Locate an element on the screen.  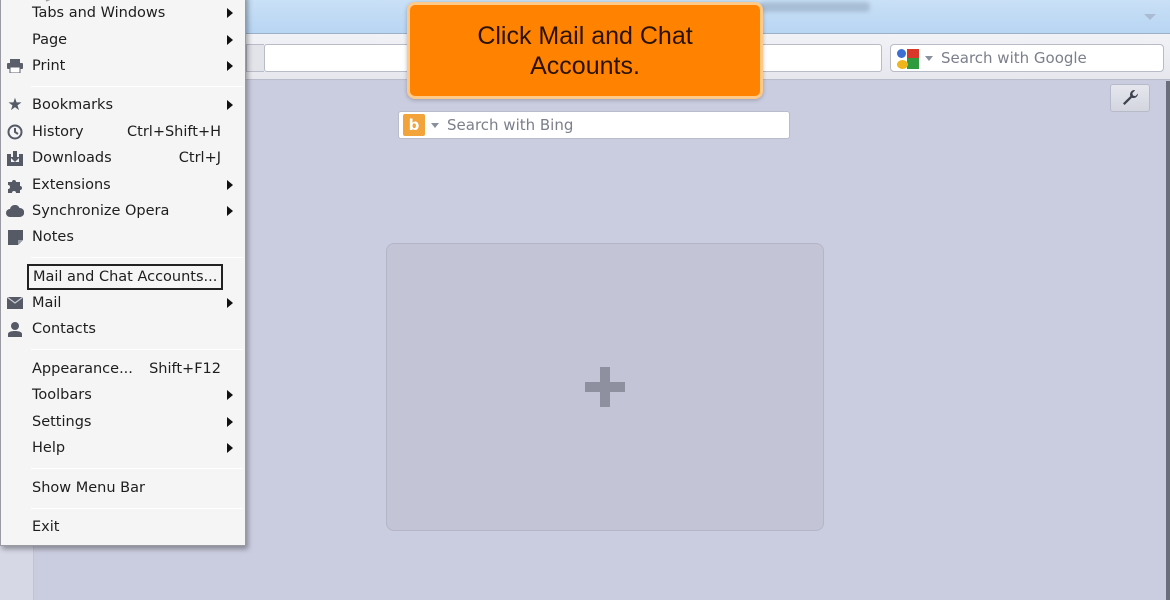
note-icon is located at coordinates (15, 237).